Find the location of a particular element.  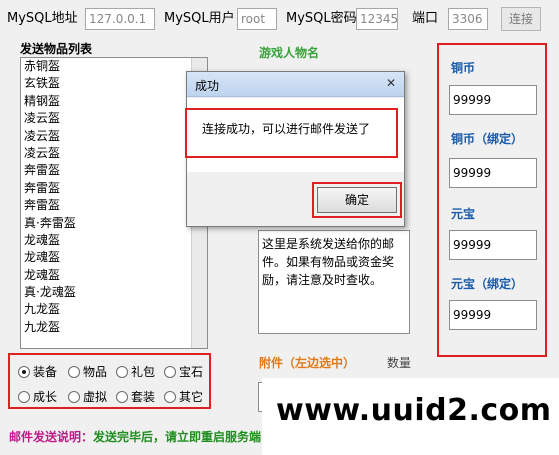

success-dialog: 成功 ✕ 连接成功，可以进行邮件发送了 确定 is located at coordinates (295, 149).